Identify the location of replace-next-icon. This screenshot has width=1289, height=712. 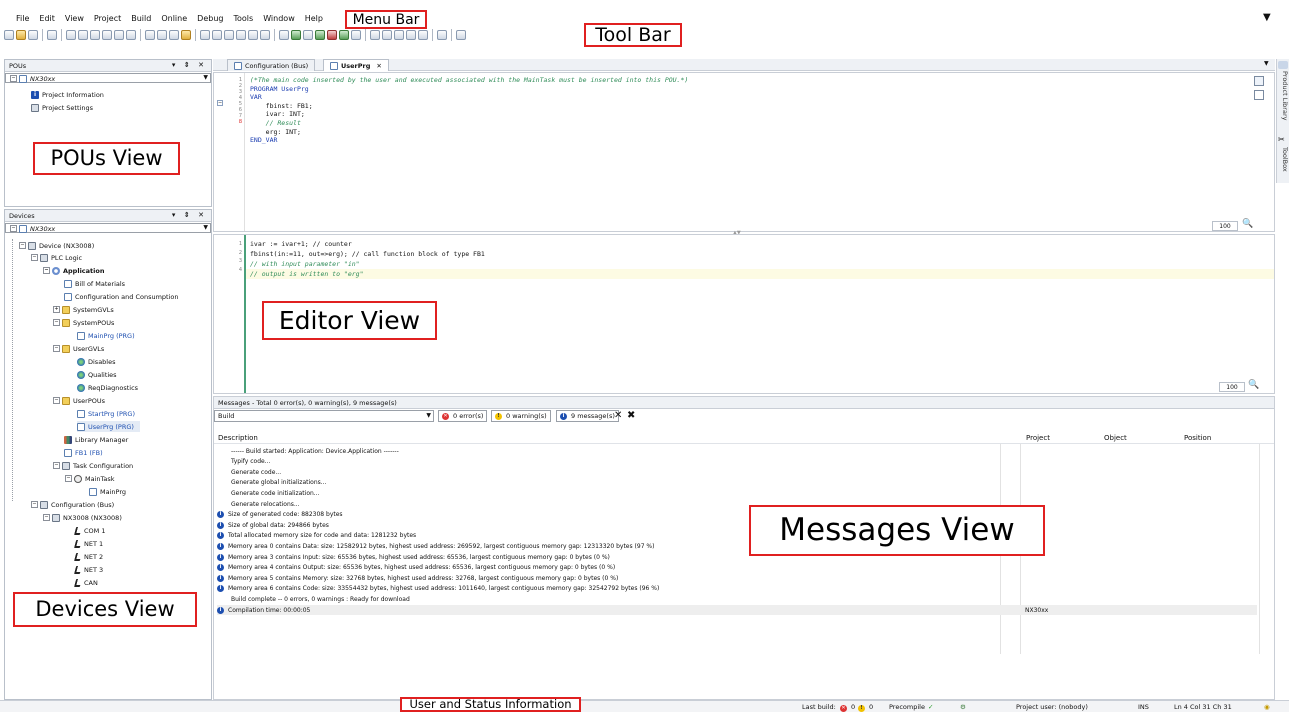
(186, 35).